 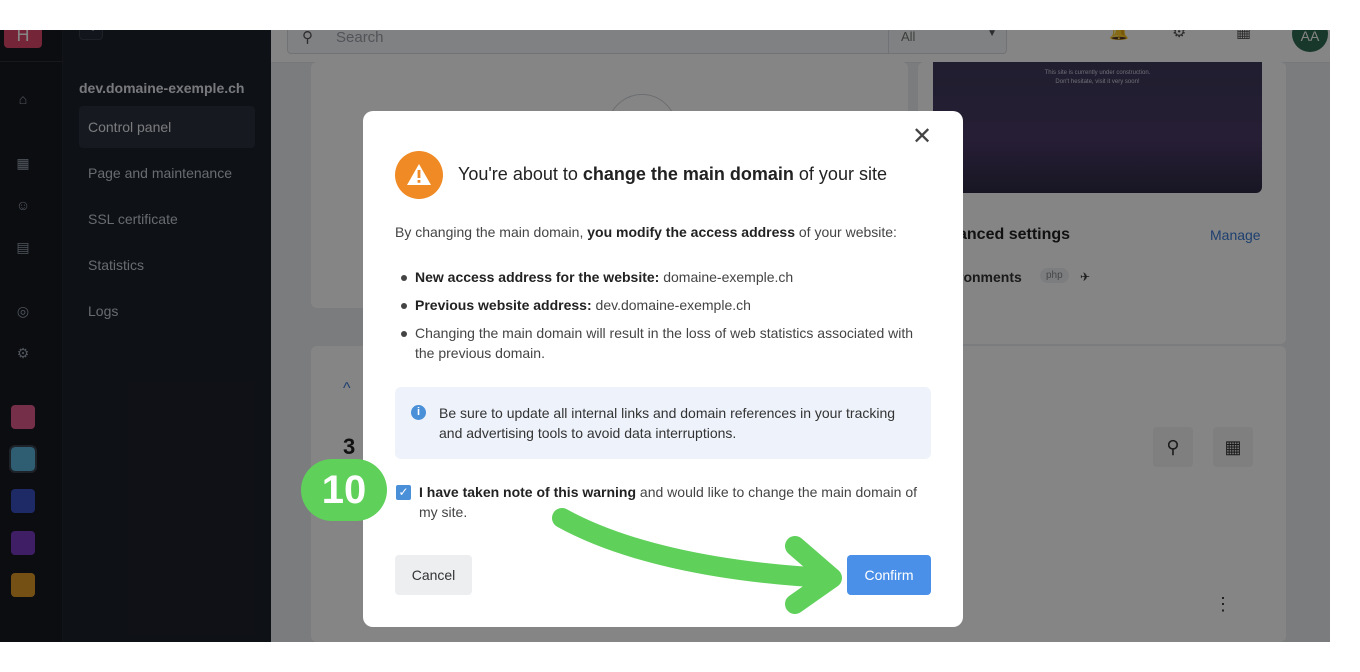 I want to click on step-badge: 10, so click(x=344, y=490).